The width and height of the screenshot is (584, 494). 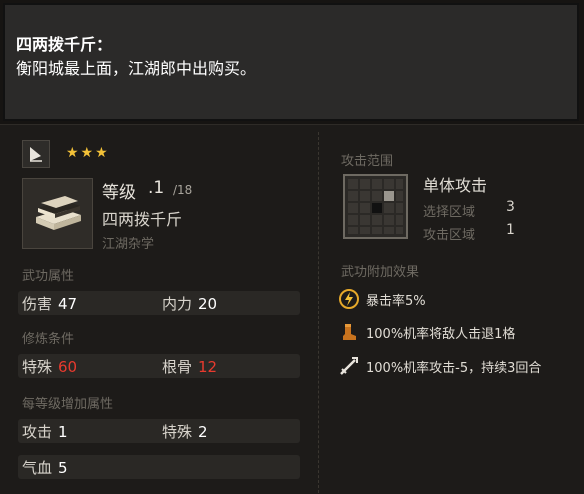 I want to click on stat-value: 2, so click(x=203, y=432).